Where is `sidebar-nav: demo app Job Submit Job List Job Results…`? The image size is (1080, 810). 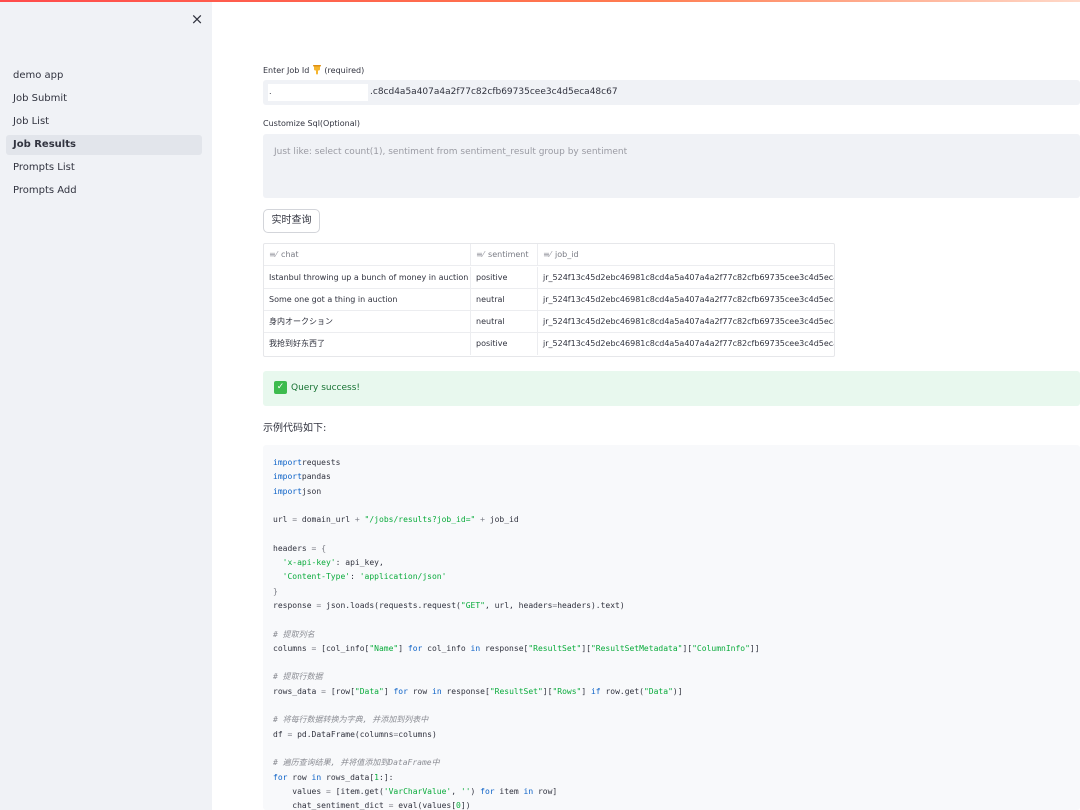
sidebar-nav: demo app Job Submit Job List Job Results… is located at coordinates (104, 135).